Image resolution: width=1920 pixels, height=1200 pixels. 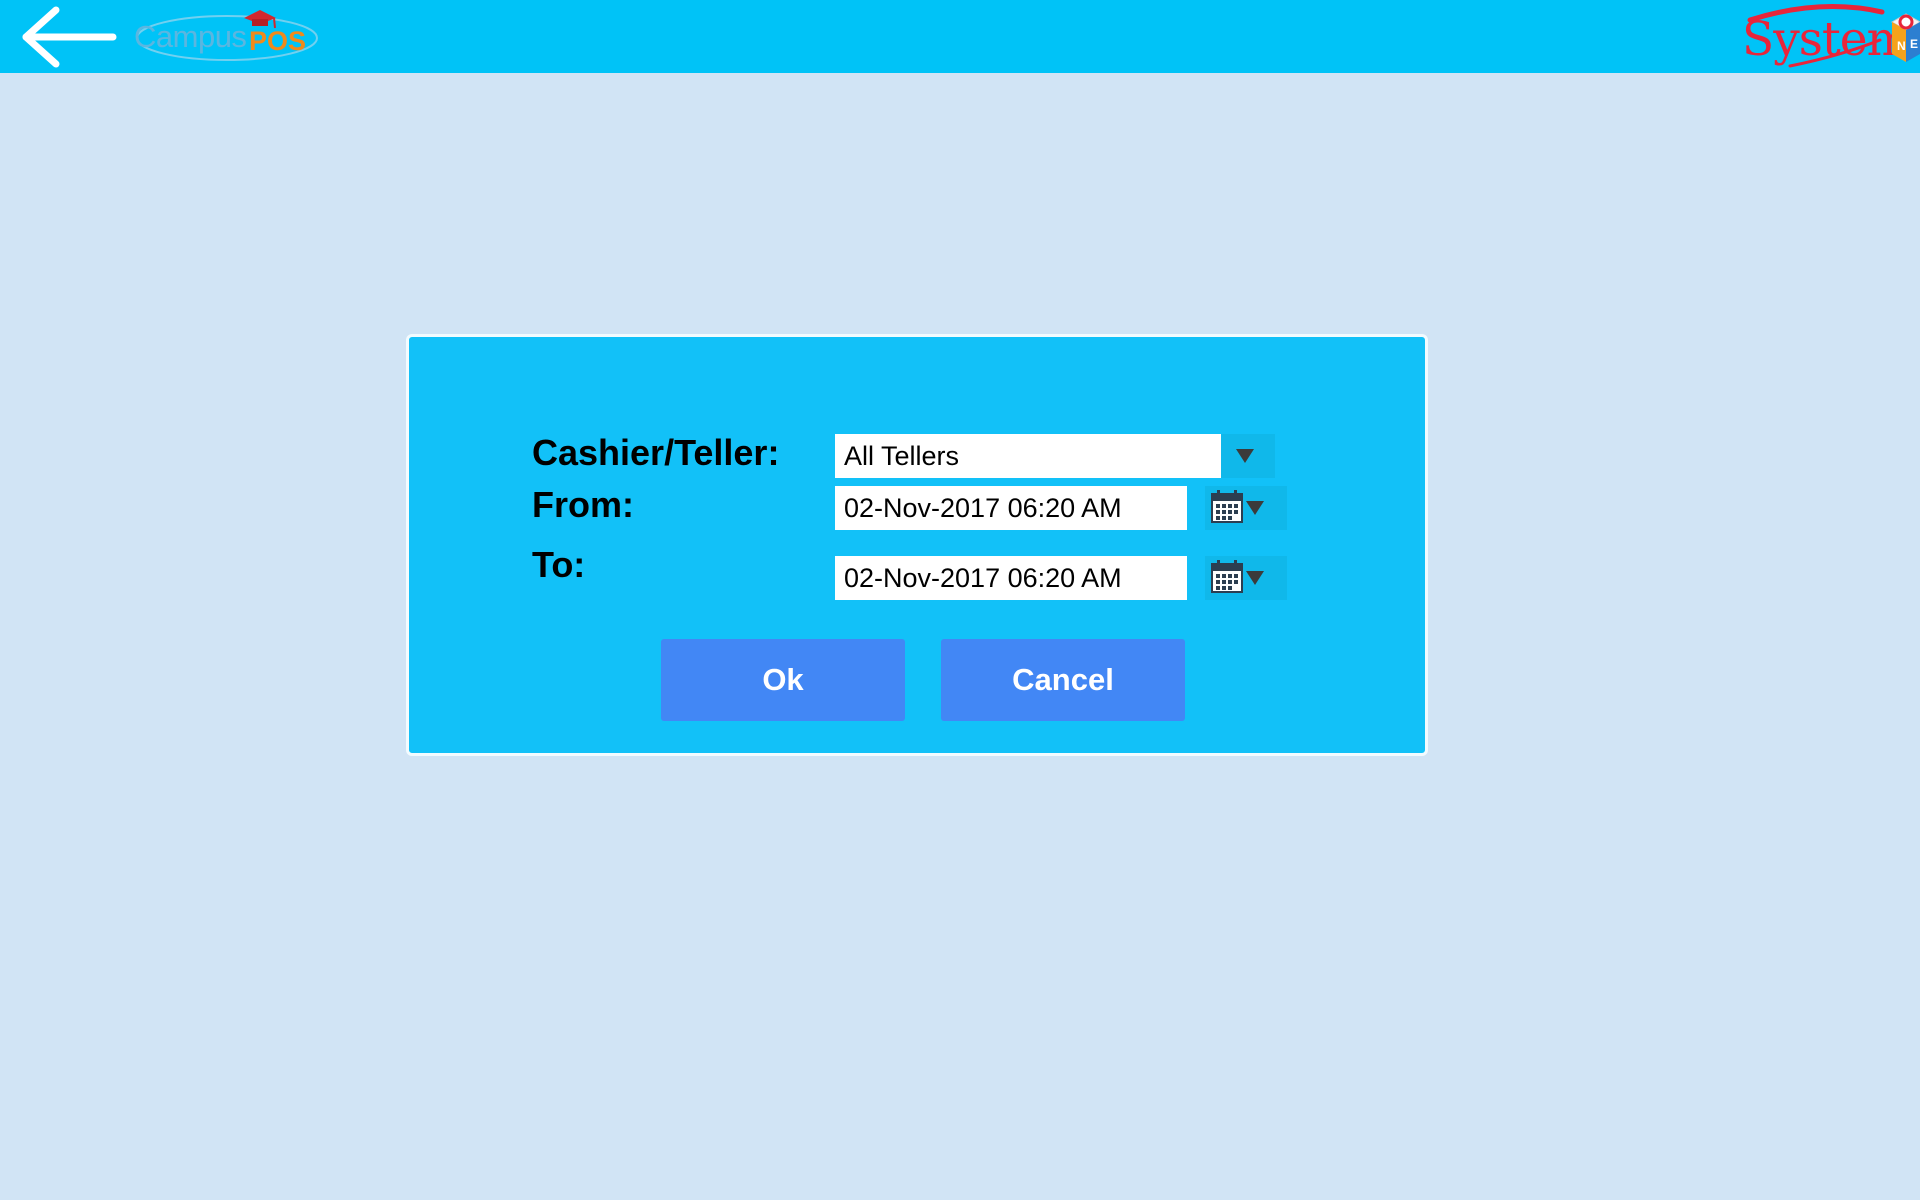 What do you see at coordinates (1011, 578) in the screenshot?
I see `to-date-field: 02-Nov-2017 06:20 AM` at bounding box center [1011, 578].